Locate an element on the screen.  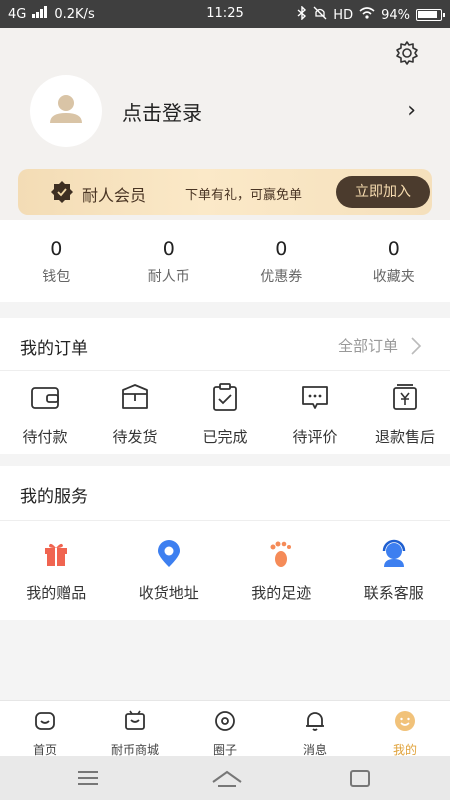
status-bar: 4G 0.2K/s 11:25 HD 94% is located at coordinates (225, 14).